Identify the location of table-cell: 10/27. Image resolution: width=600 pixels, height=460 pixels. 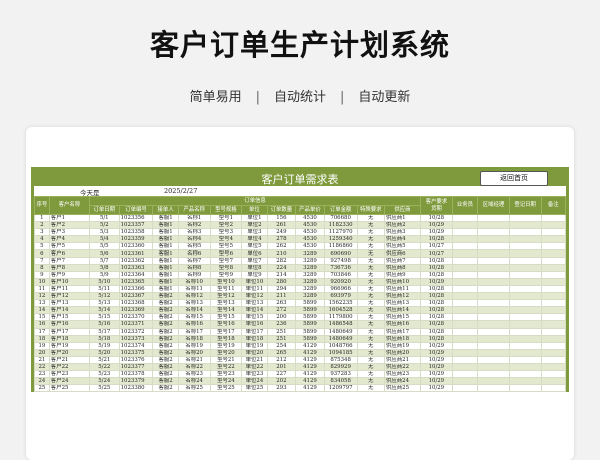
(436, 246).